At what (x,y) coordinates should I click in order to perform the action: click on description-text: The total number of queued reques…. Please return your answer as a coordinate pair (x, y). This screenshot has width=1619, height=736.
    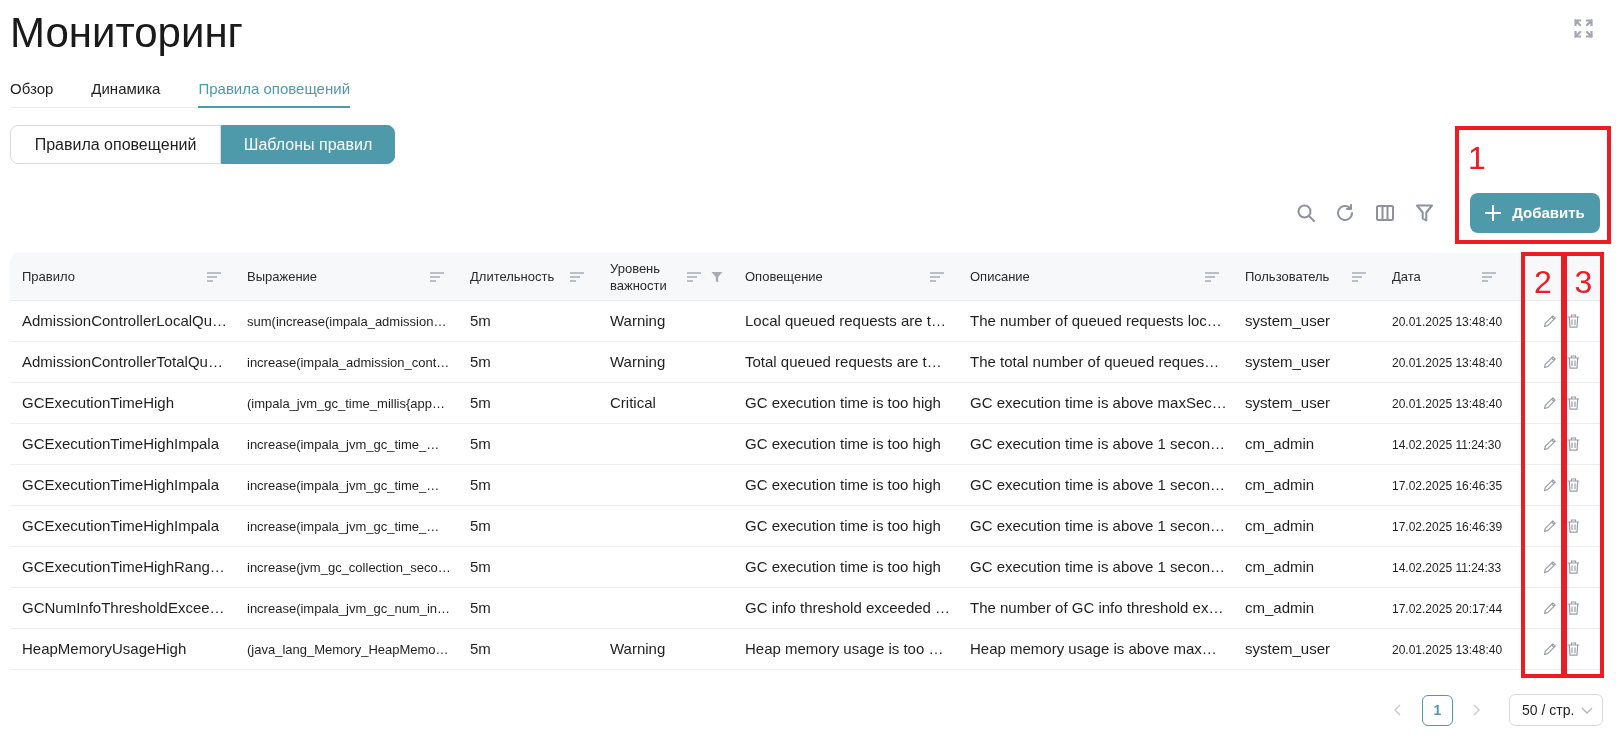
    Looking at the image, I should click on (1095, 361).